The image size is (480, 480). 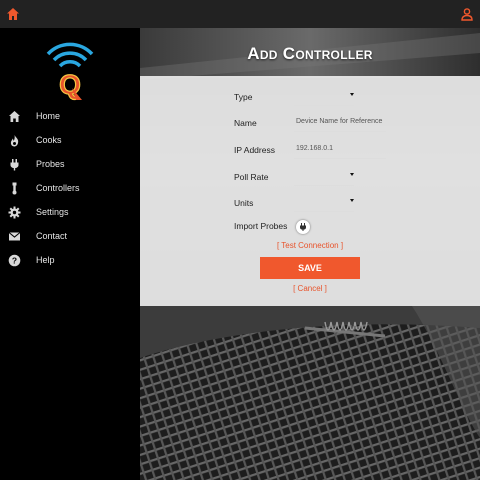 I want to click on test-connection-link: [ Test Connection ], so click(x=310, y=245).